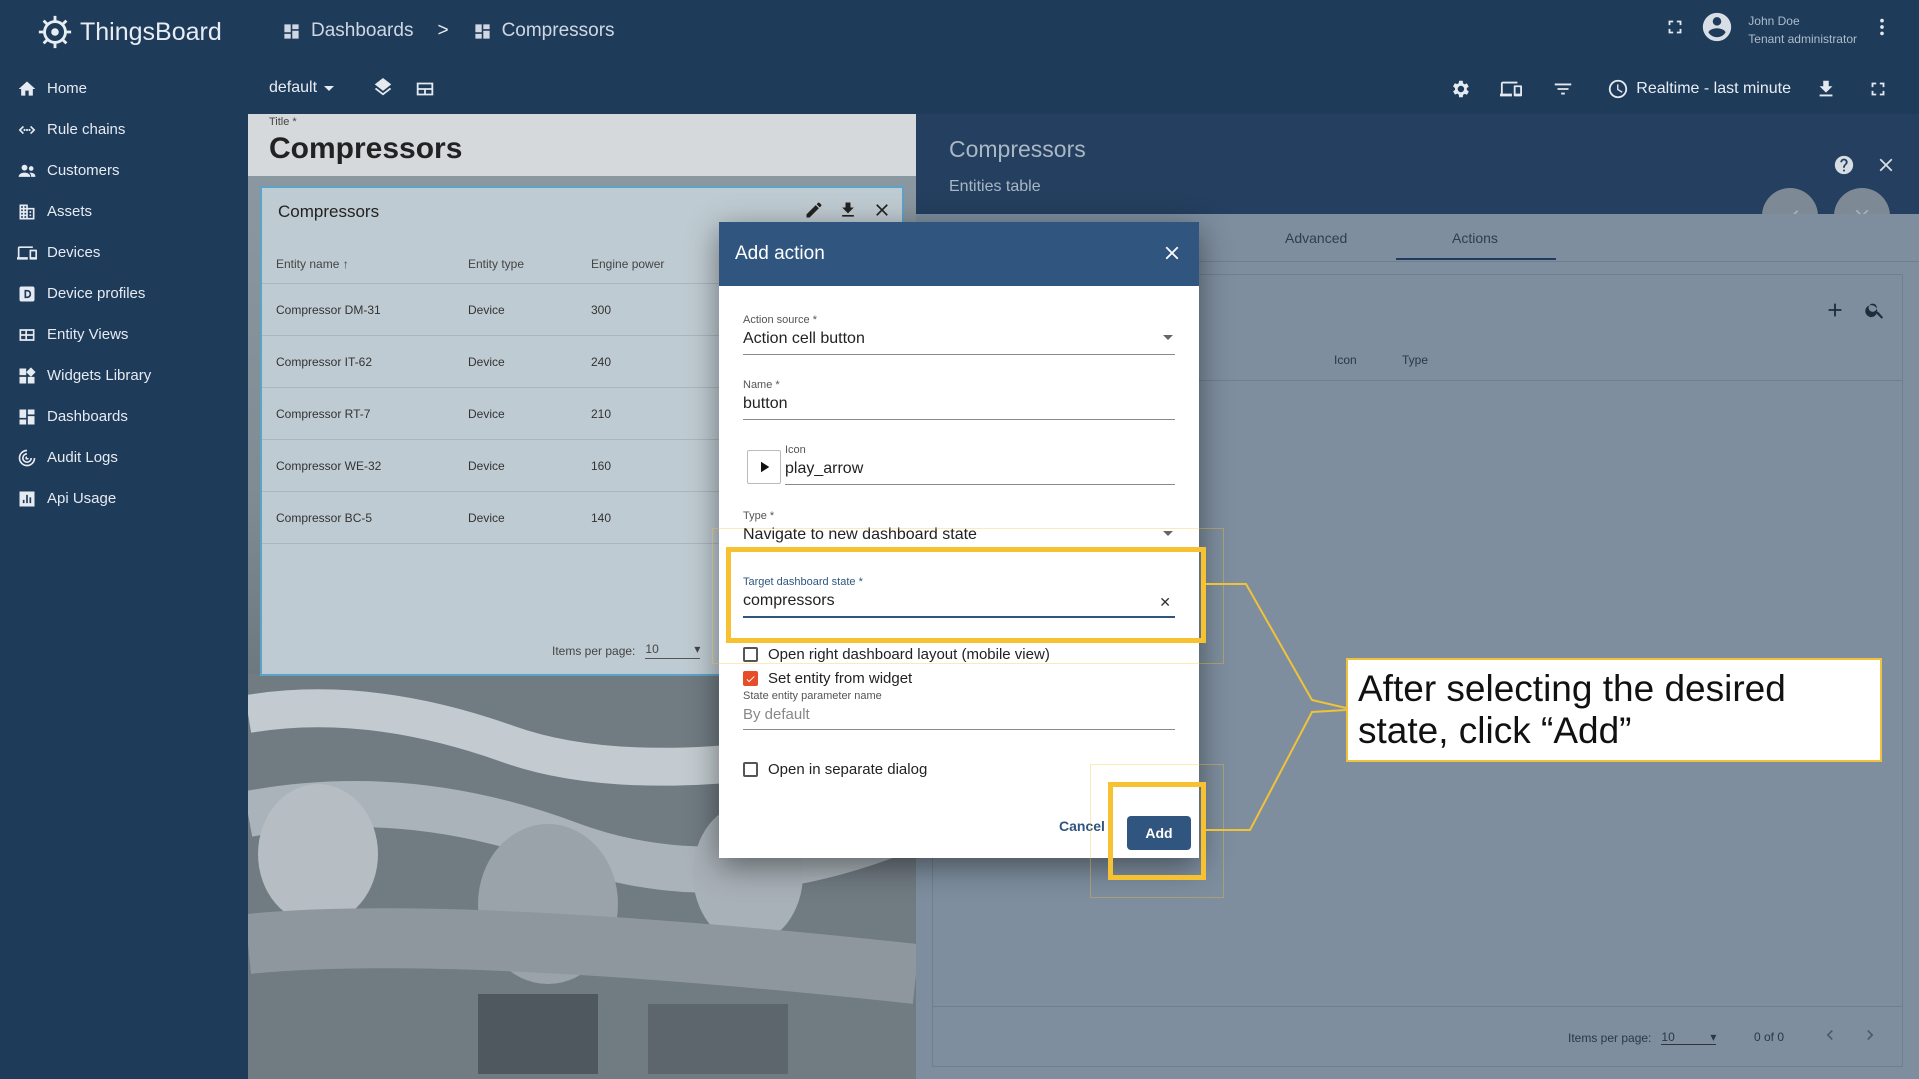  Describe the element at coordinates (1835, 312) in the screenshot. I see `add-icon` at that location.